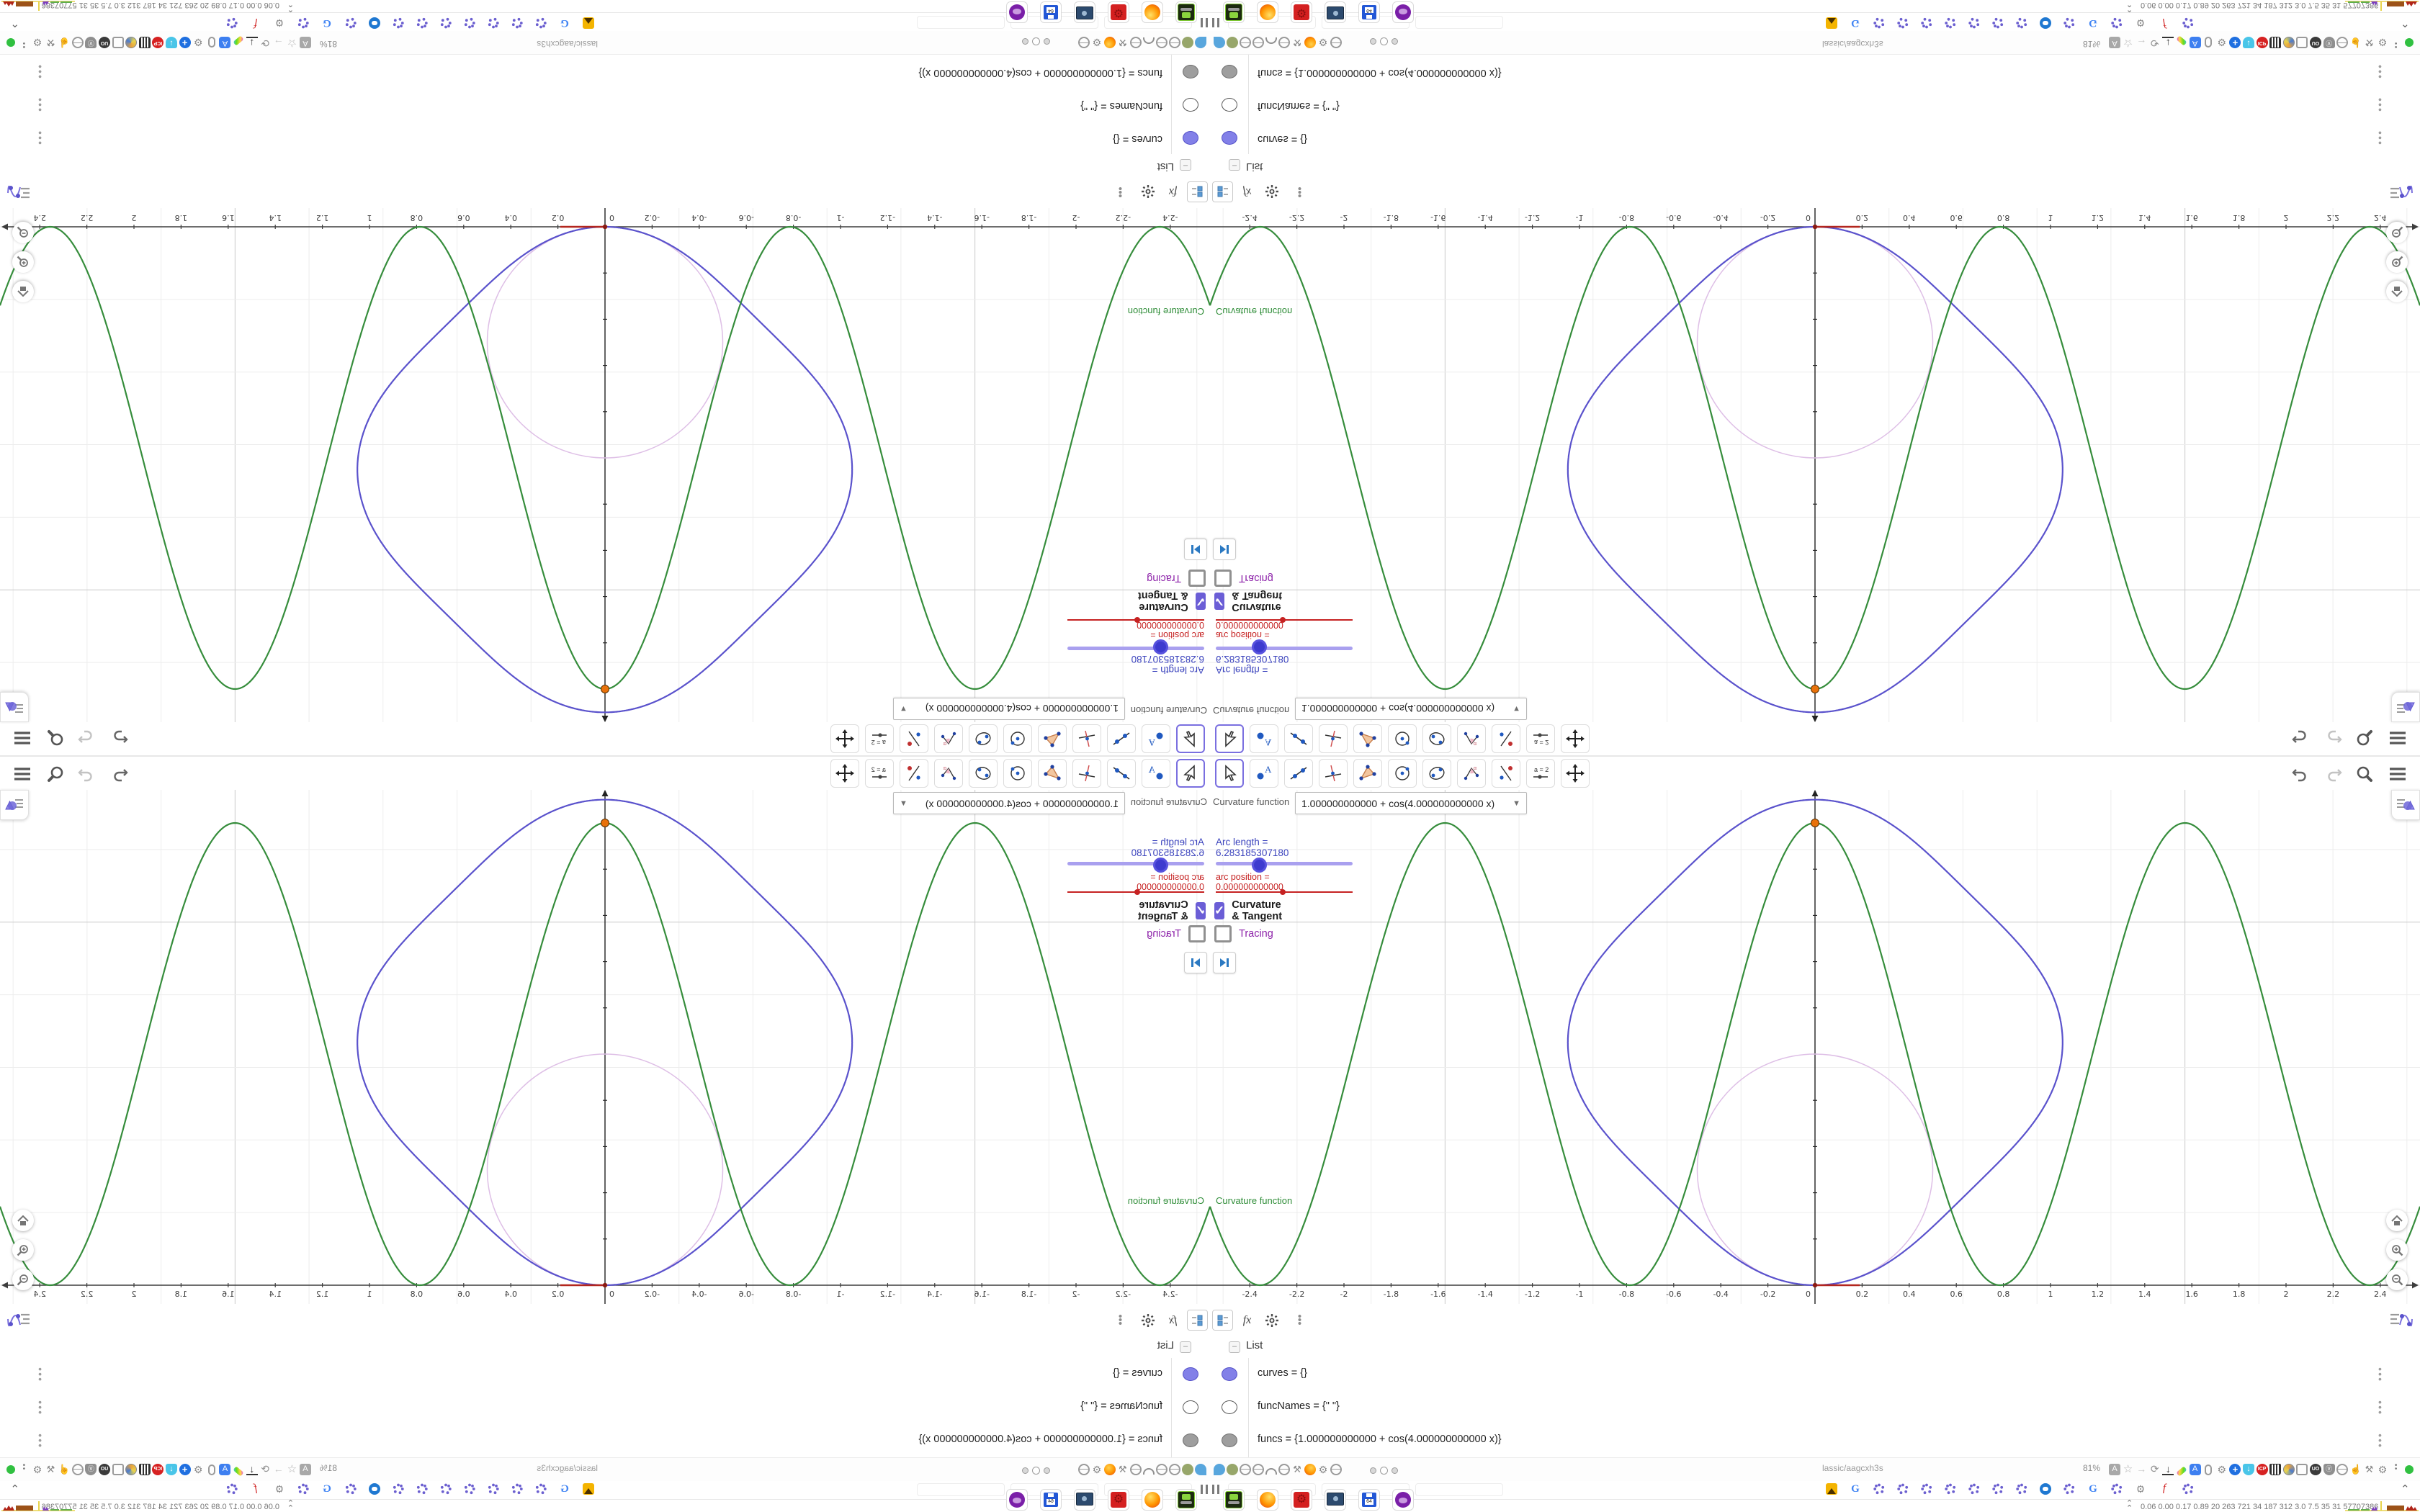  What do you see at coordinates (2114, 1469) in the screenshot?
I see `translate-page-icon: A` at bounding box center [2114, 1469].